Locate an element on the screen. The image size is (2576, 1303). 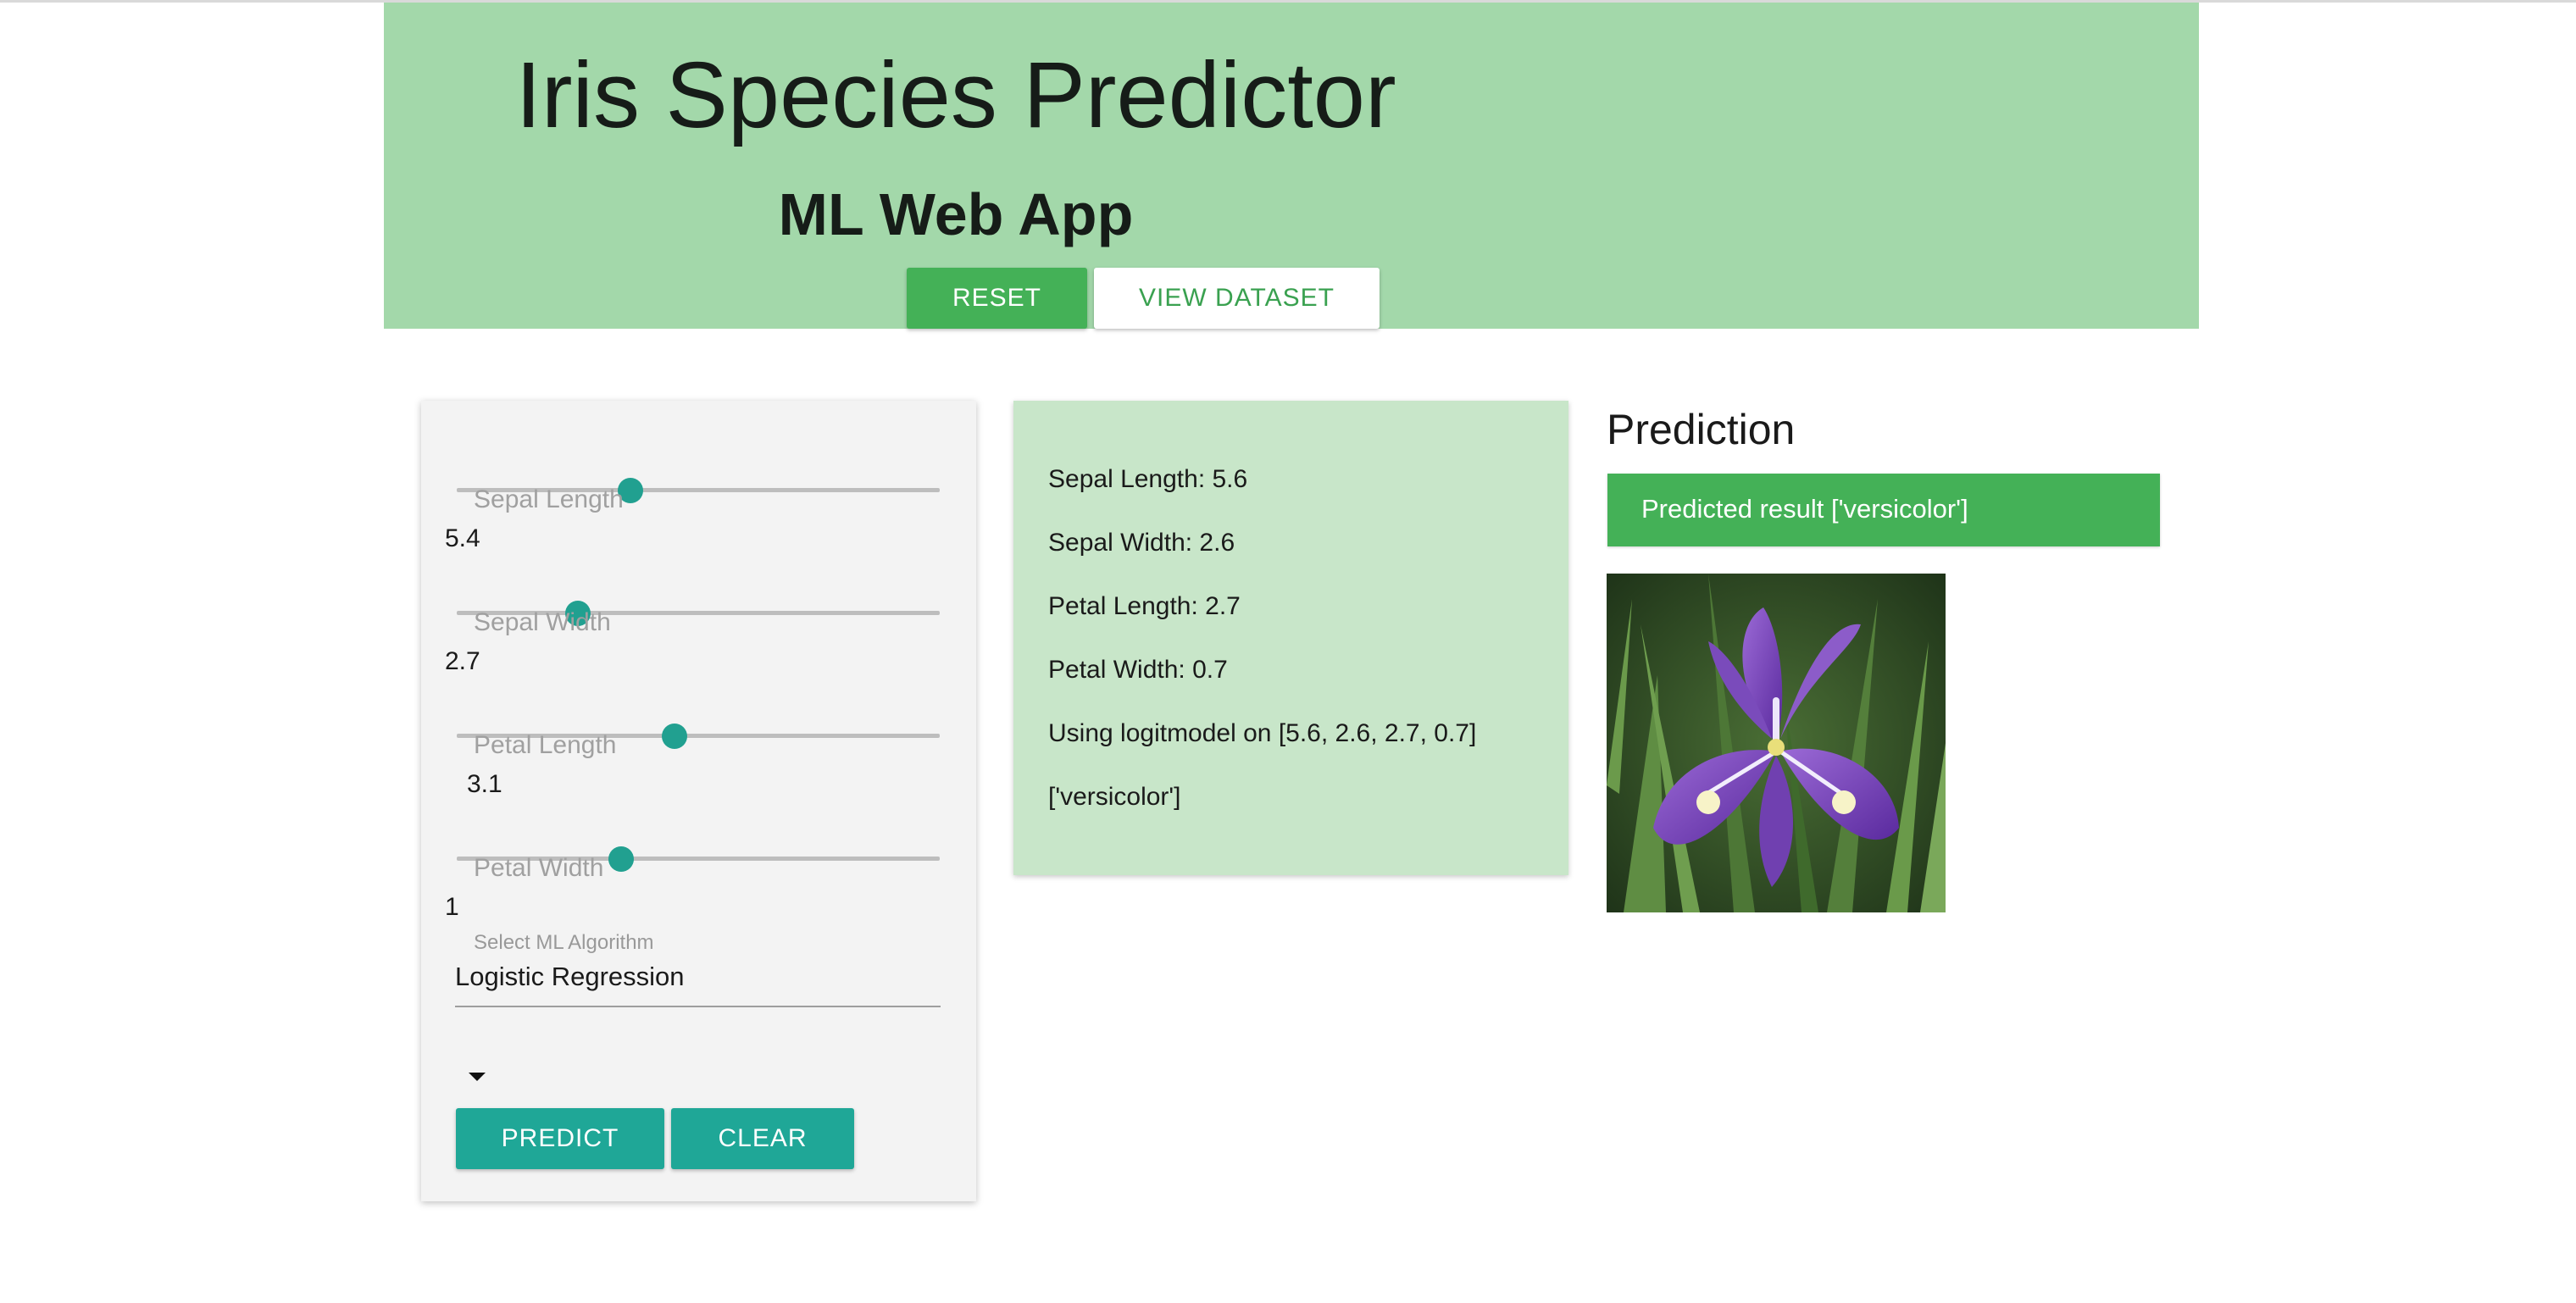
summary-sepal-length: Sepal Length: 5.6 is located at coordinates (1148, 479).